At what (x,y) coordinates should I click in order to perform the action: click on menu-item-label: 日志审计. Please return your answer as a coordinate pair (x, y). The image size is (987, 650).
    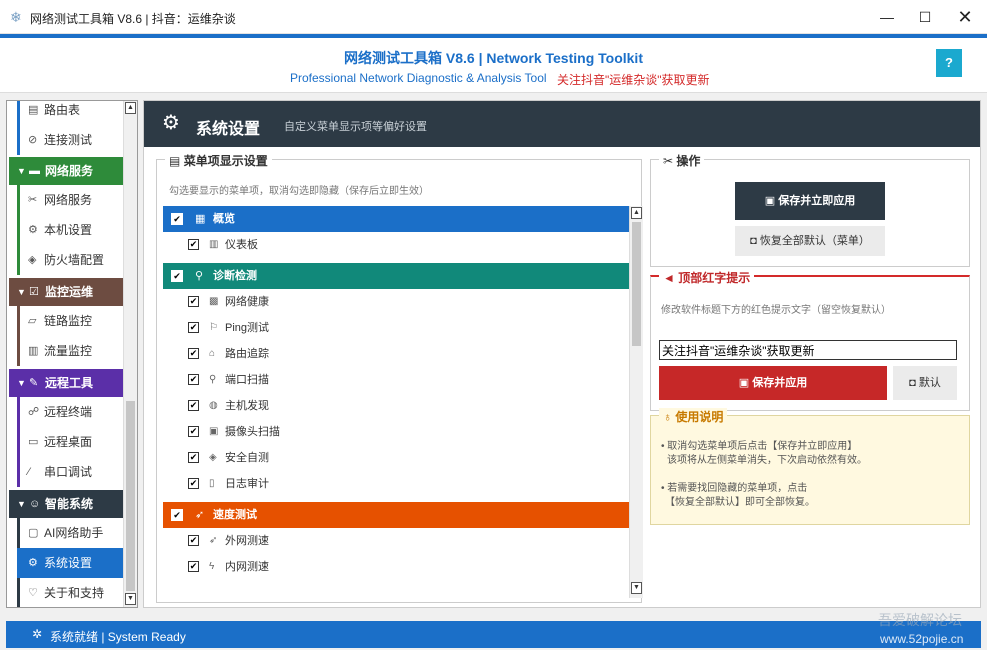
    Looking at the image, I should click on (247, 484).